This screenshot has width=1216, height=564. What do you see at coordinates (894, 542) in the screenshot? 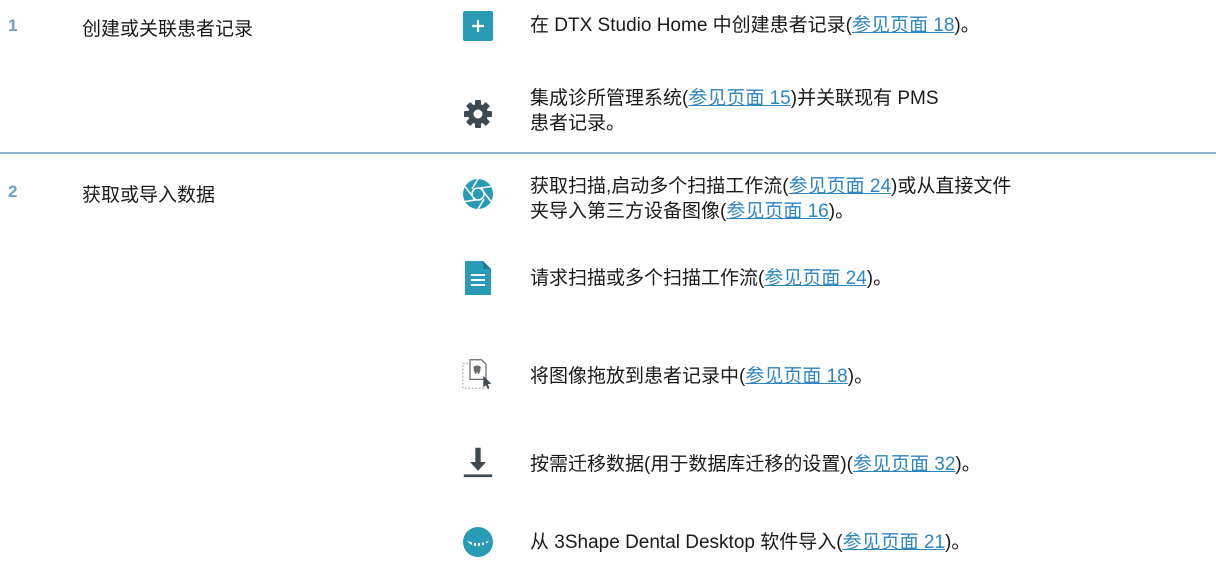
I see `page-link: 参见页面 21` at bounding box center [894, 542].